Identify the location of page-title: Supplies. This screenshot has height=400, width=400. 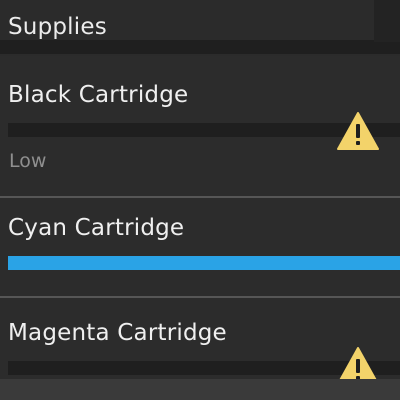
(57, 27).